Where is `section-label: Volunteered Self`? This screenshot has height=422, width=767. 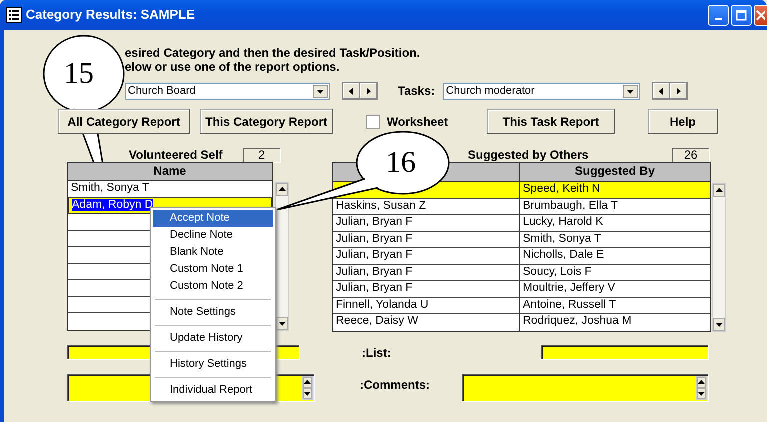
section-label: Volunteered Self is located at coordinates (176, 155).